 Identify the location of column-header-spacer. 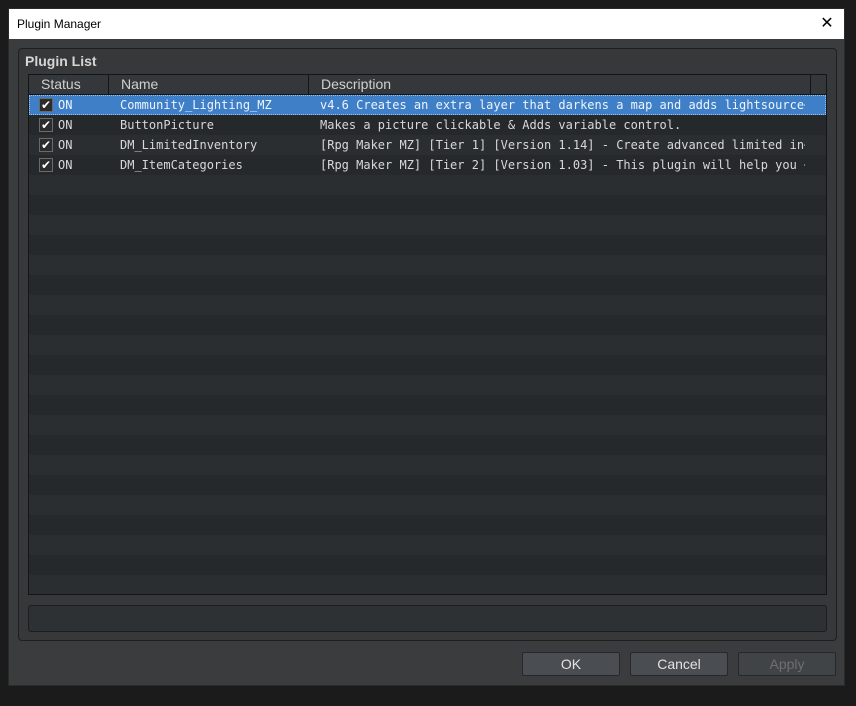
(818, 84).